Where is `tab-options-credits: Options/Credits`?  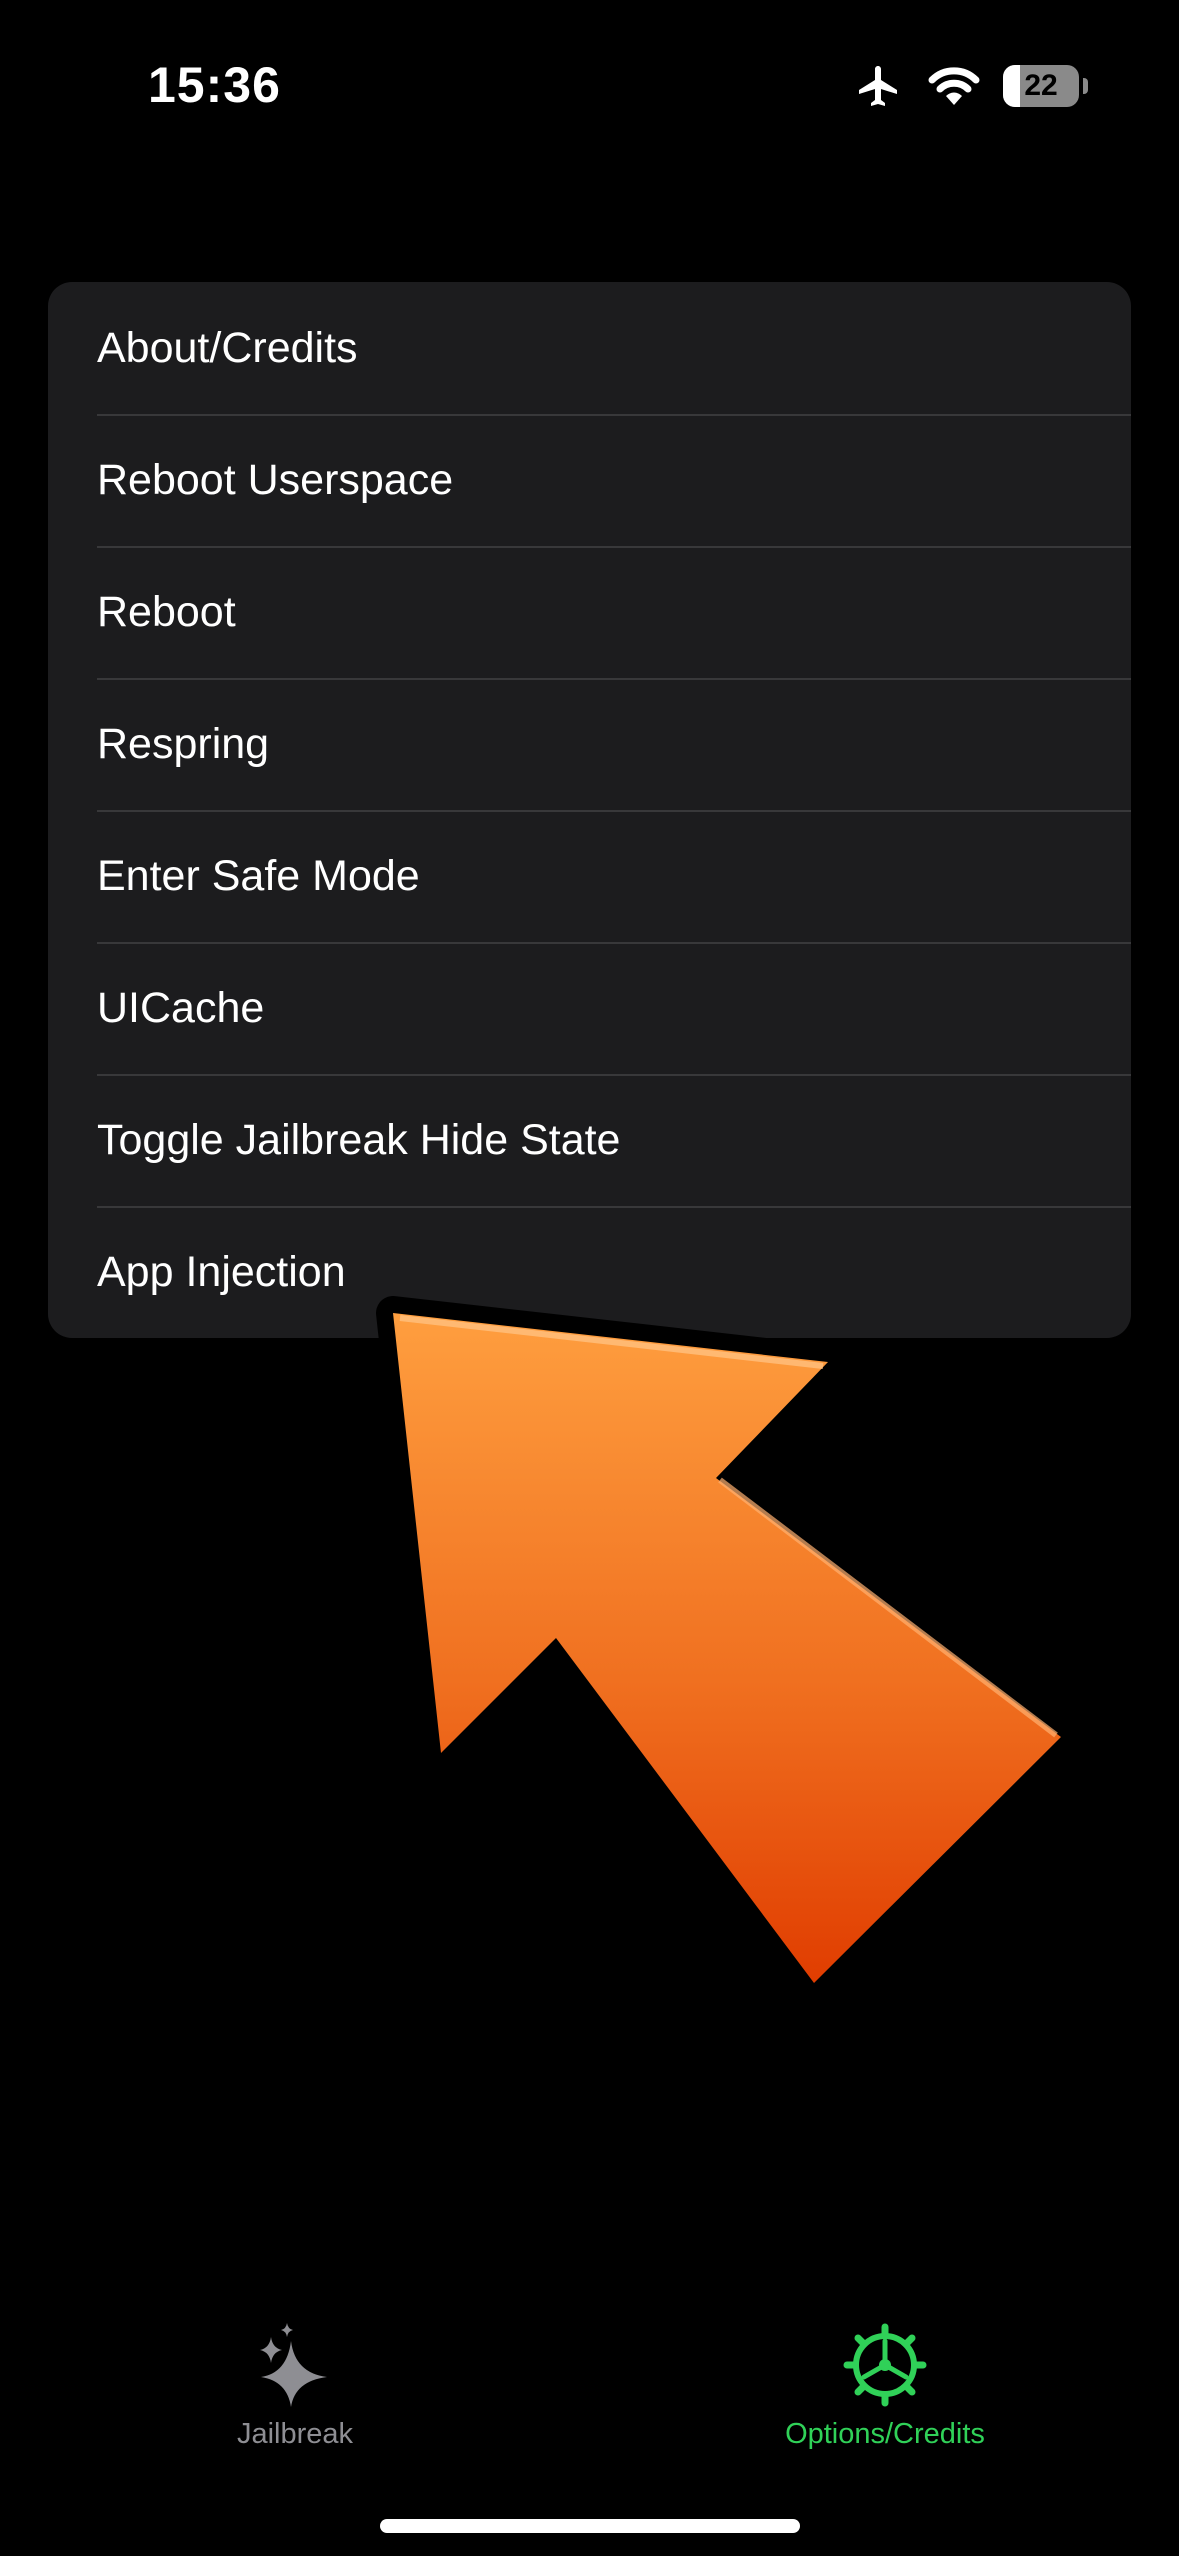 tab-options-credits: Options/Credits is located at coordinates (885, 2395).